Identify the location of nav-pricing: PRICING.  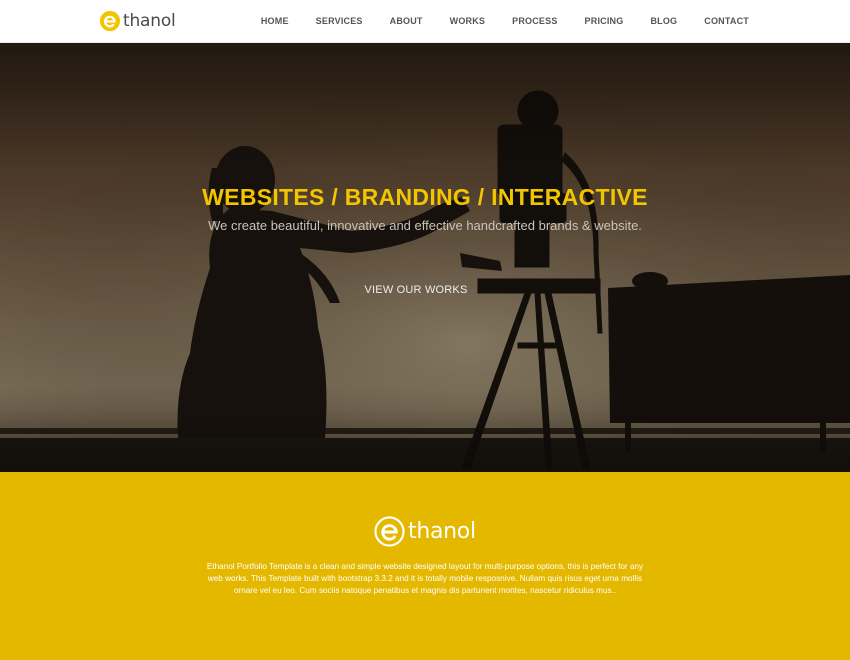
(591, 21).